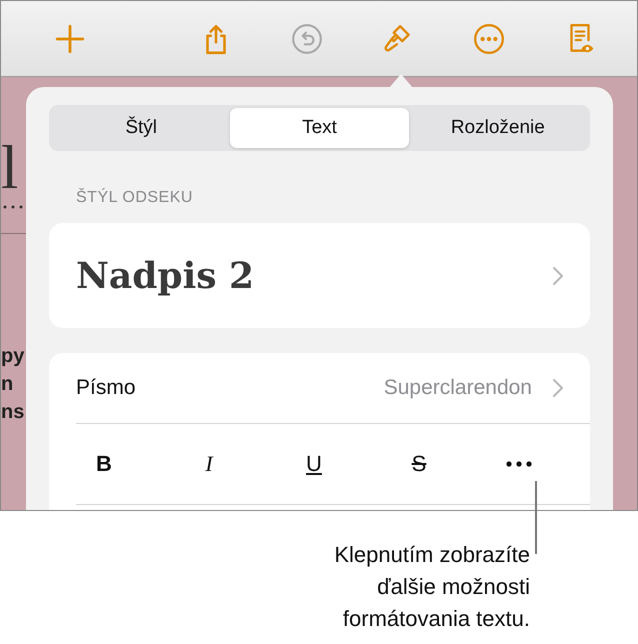  Describe the element at coordinates (497, 128) in the screenshot. I see `tab: Rozloženie` at that location.